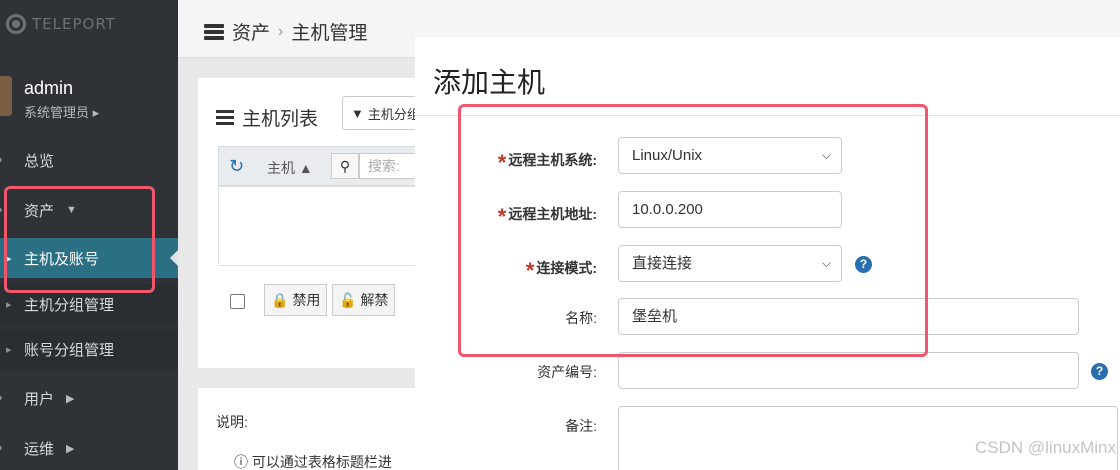 The height and width of the screenshot is (470, 1120). I want to click on unlock-icon: 🔓, so click(348, 299).